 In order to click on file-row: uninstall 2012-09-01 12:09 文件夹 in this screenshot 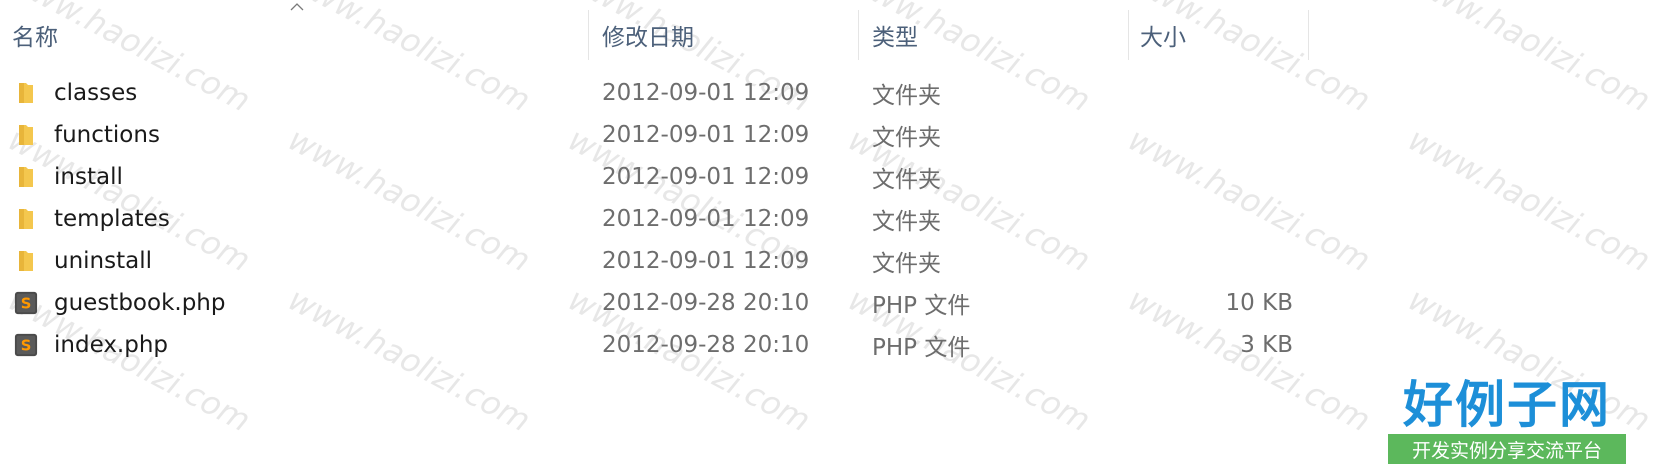, I will do `click(655, 261)`.